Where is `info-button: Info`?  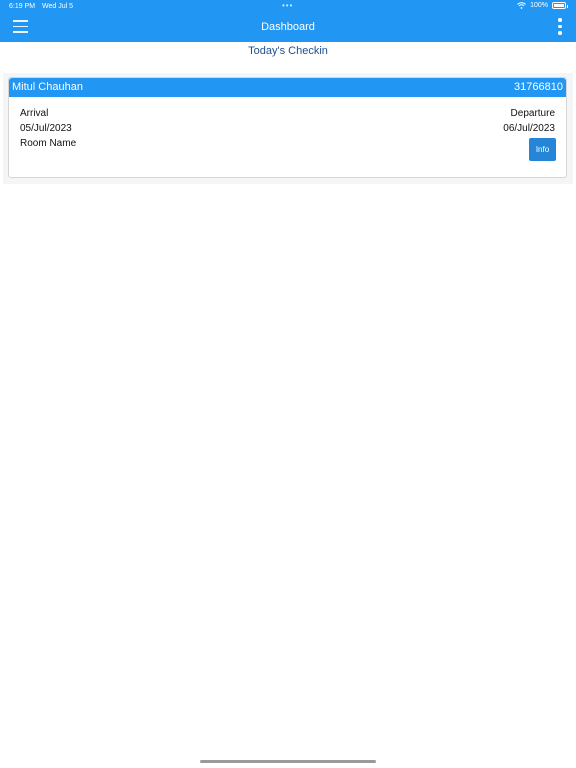
info-button: Info is located at coordinates (542, 149).